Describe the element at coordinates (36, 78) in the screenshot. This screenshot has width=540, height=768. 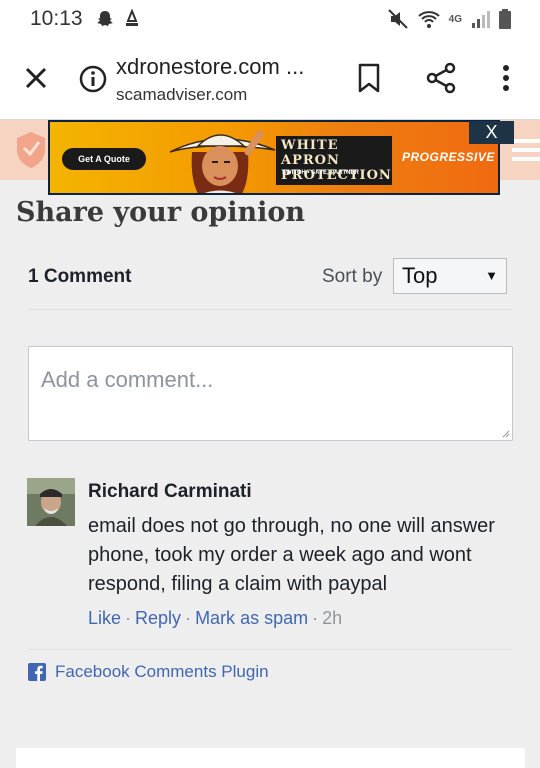
I see `close-icon` at that location.